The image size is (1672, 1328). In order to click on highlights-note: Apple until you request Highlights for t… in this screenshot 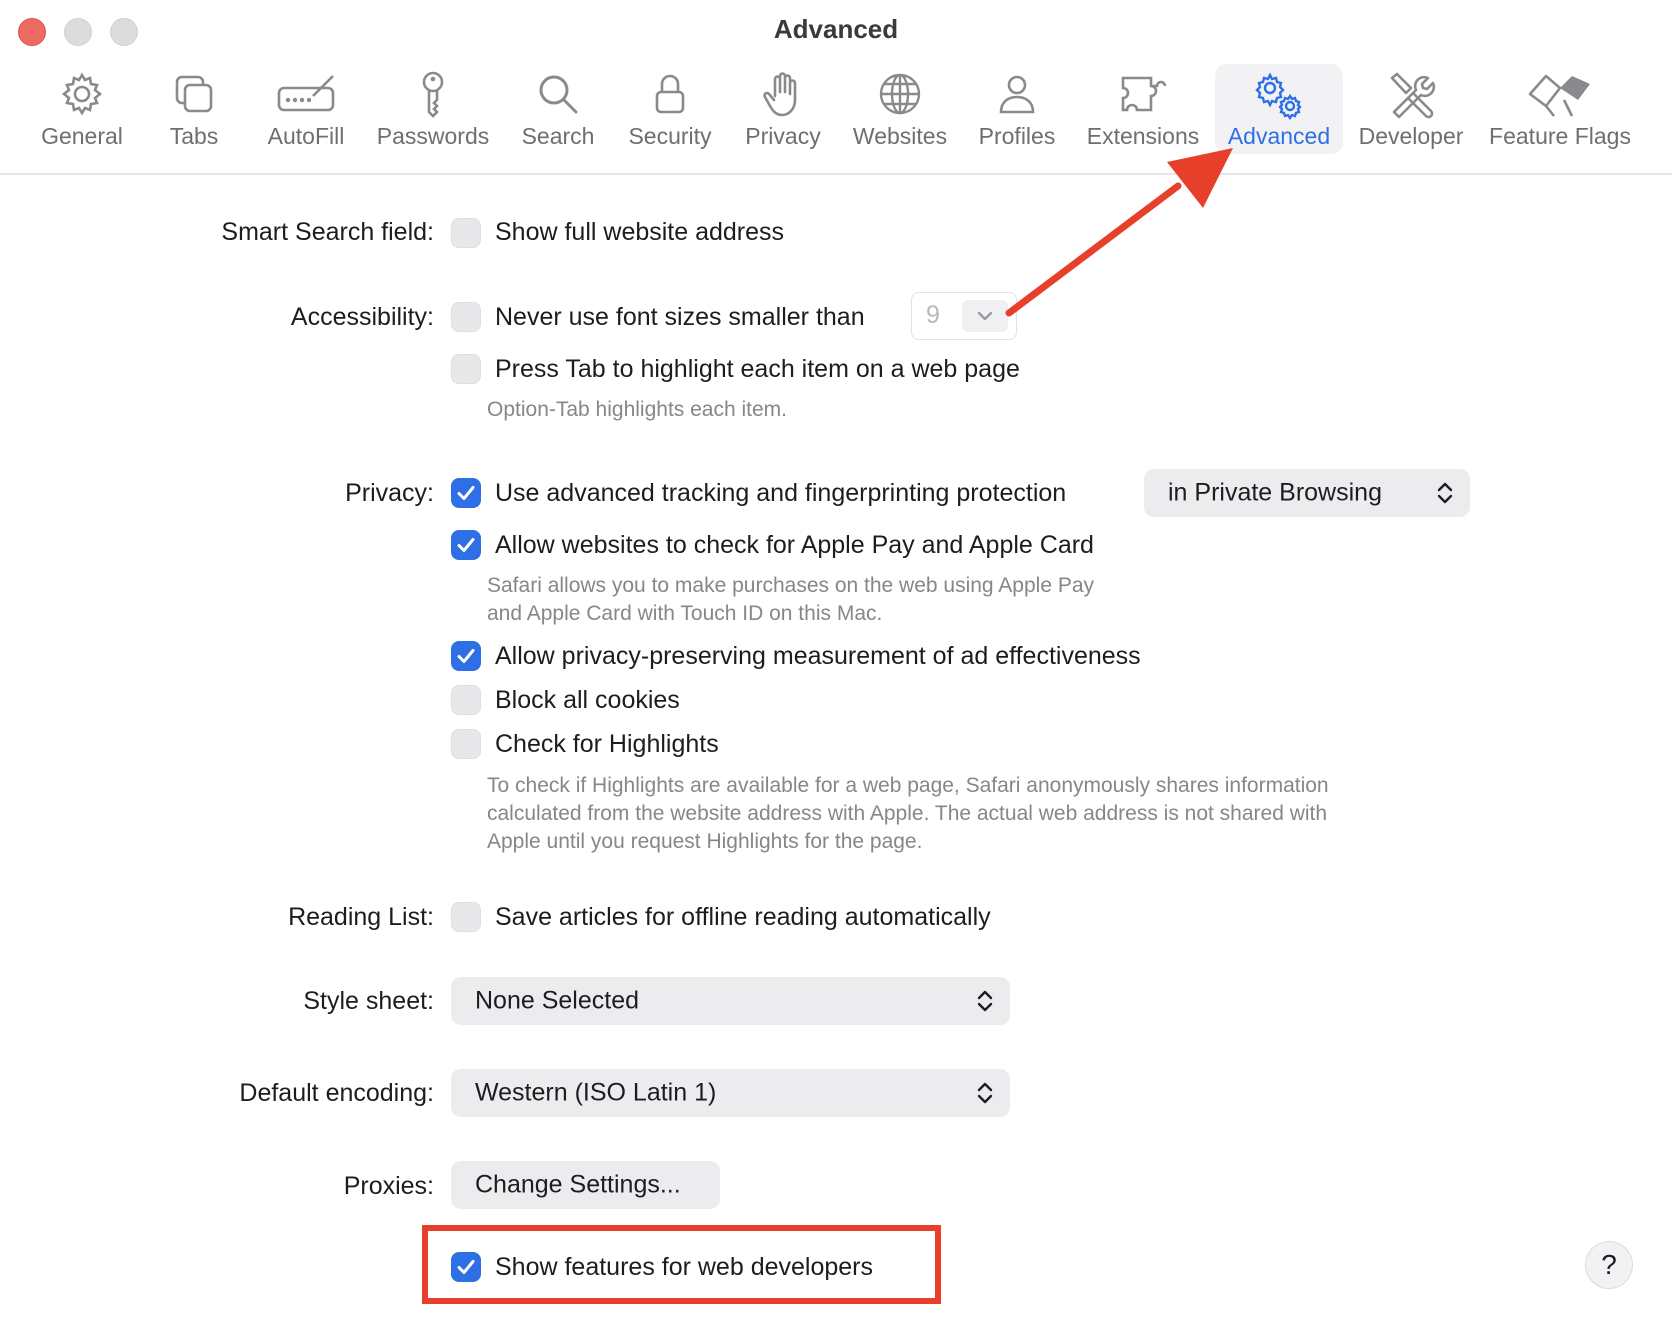, I will do `click(705, 841)`.